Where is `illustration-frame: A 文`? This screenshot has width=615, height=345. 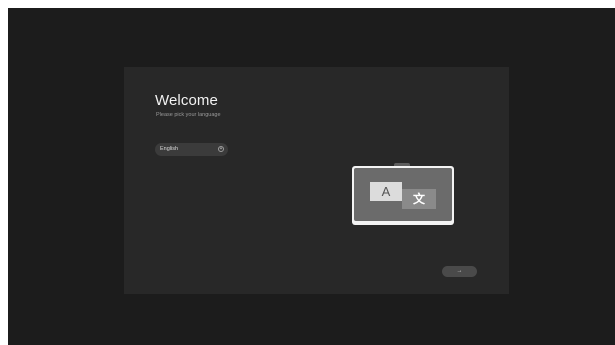
illustration-frame: A 文 is located at coordinates (403, 195).